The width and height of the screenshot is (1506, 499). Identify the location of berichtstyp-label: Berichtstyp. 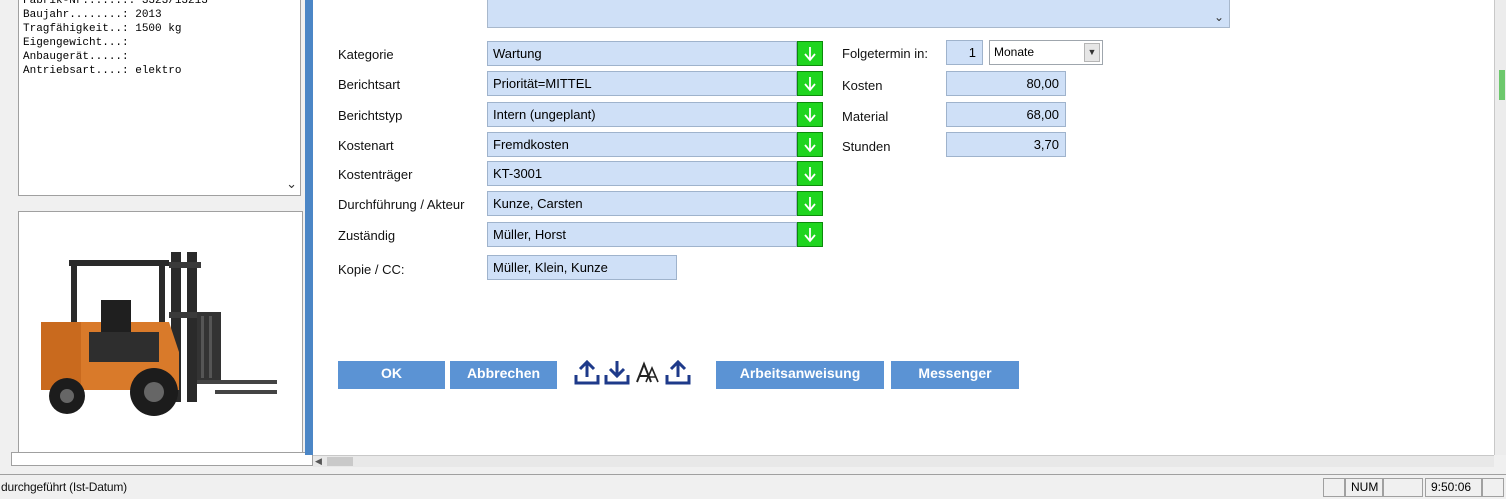
(370, 115).